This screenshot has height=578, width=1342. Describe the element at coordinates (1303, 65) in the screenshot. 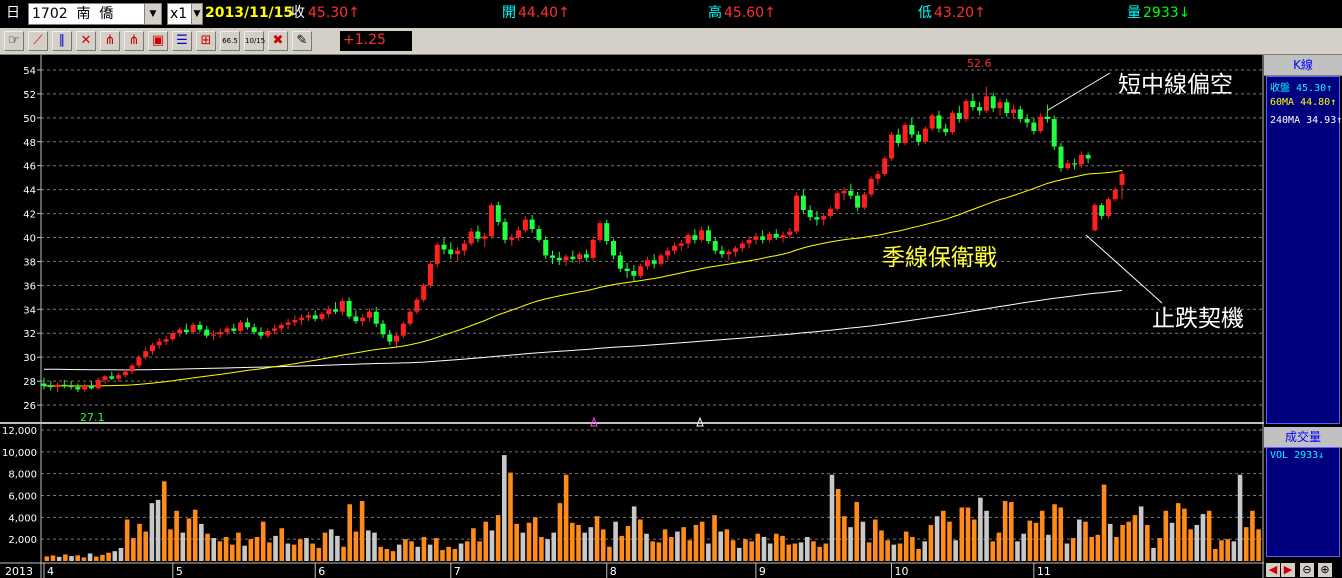

I see `price-panel-title: K線` at that location.